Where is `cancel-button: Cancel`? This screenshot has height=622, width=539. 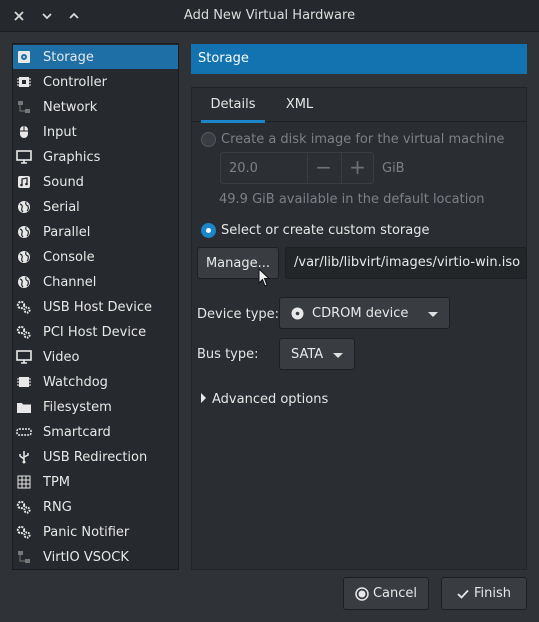
cancel-button: Cancel is located at coordinates (386, 593).